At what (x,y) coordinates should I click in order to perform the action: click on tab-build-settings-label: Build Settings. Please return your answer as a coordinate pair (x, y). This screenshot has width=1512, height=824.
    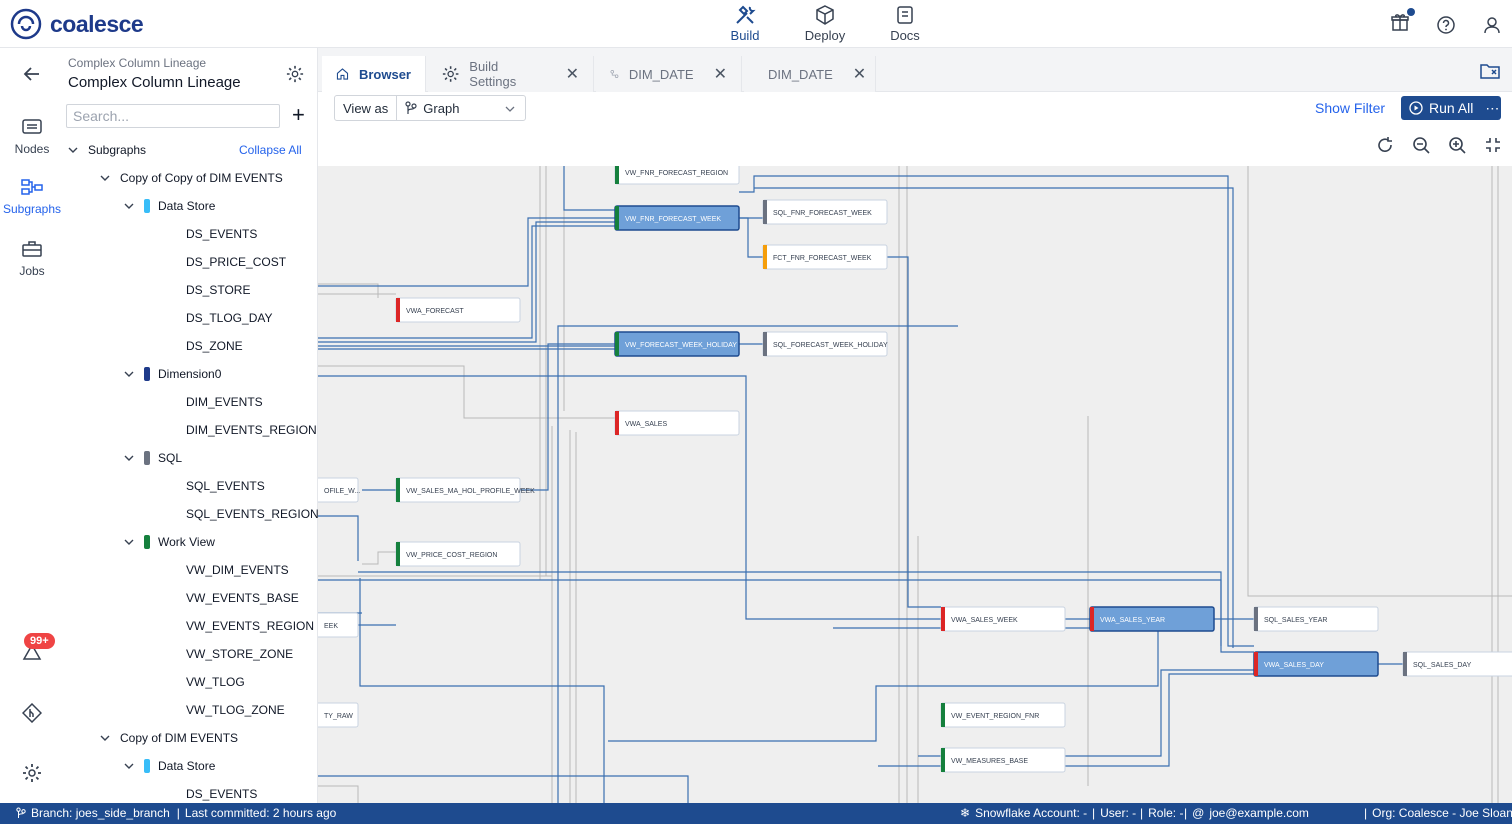
    Looking at the image, I should click on (493, 74).